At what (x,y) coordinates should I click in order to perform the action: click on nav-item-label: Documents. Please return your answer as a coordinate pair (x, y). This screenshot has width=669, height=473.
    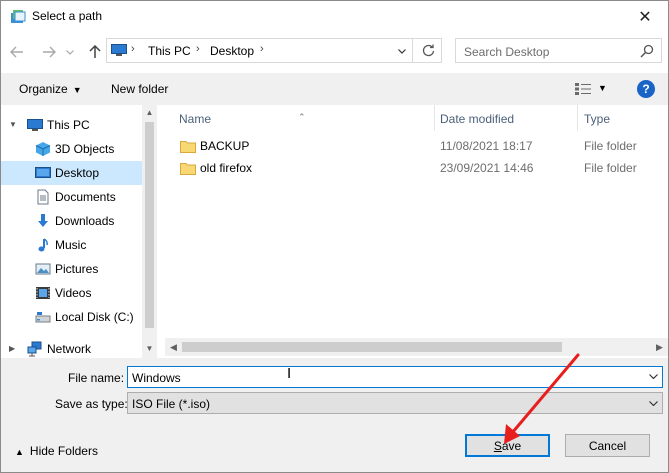
    Looking at the image, I should click on (85, 197).